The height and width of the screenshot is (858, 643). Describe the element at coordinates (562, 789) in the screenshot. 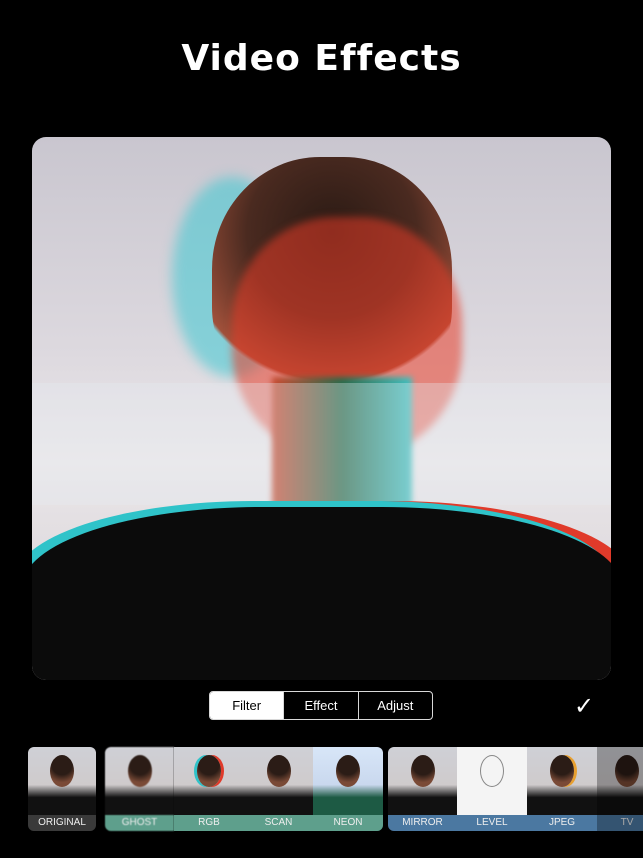

I see `filter-jpeg: JPEG` at that location.